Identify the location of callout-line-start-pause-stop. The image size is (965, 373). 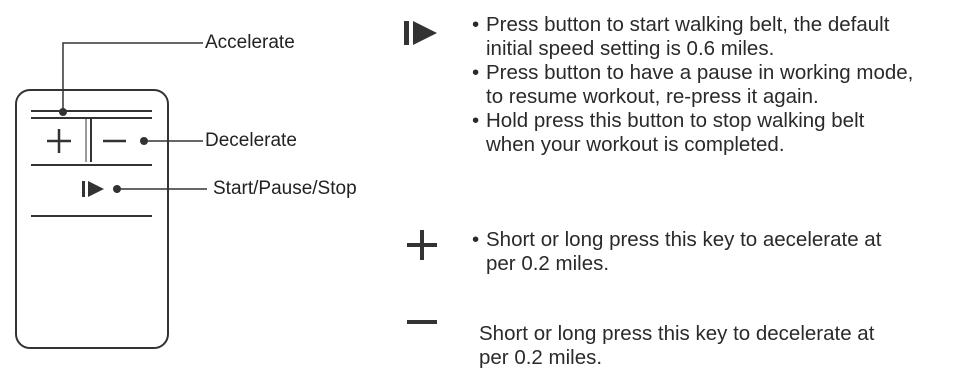
(160, 189).